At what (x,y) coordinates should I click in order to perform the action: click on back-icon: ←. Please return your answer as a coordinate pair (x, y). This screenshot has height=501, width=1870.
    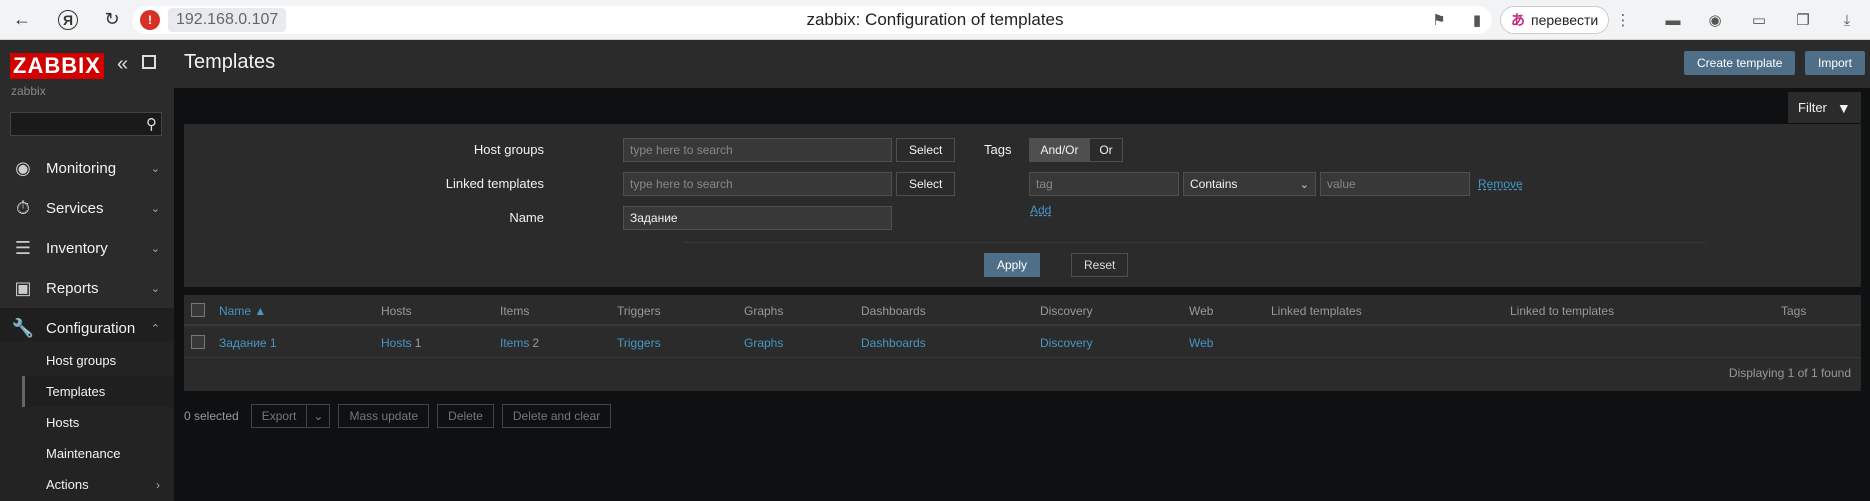
    Looking at the image, I should click on (22, 20).